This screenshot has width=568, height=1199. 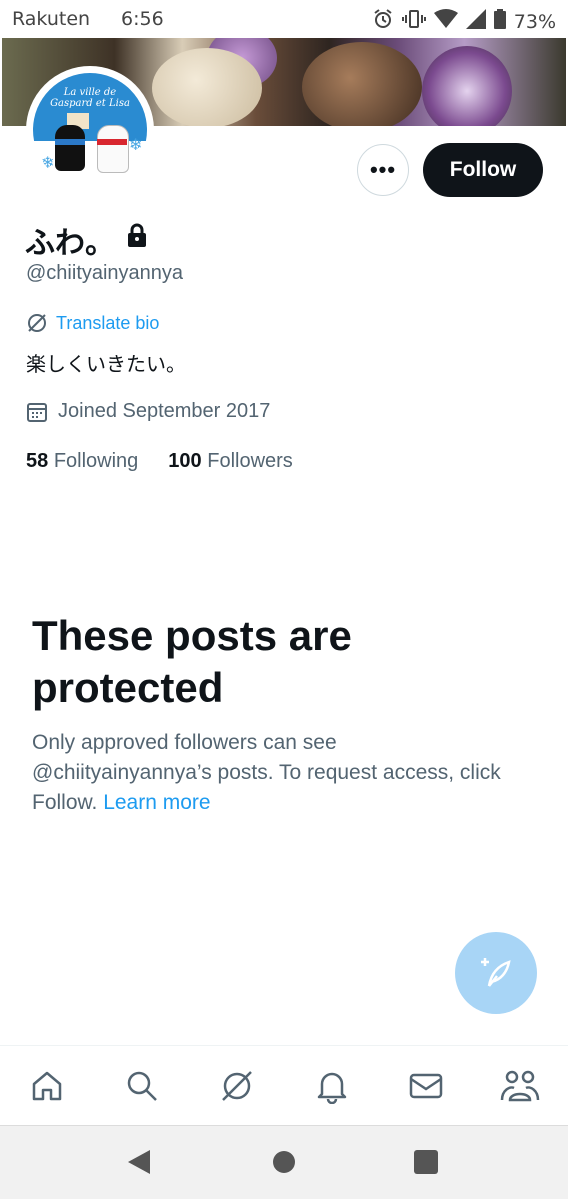 What do you see at coordinates (413, 21) in the screenshot?
I see `vibrate-icon` at bounding box center [413, 21].